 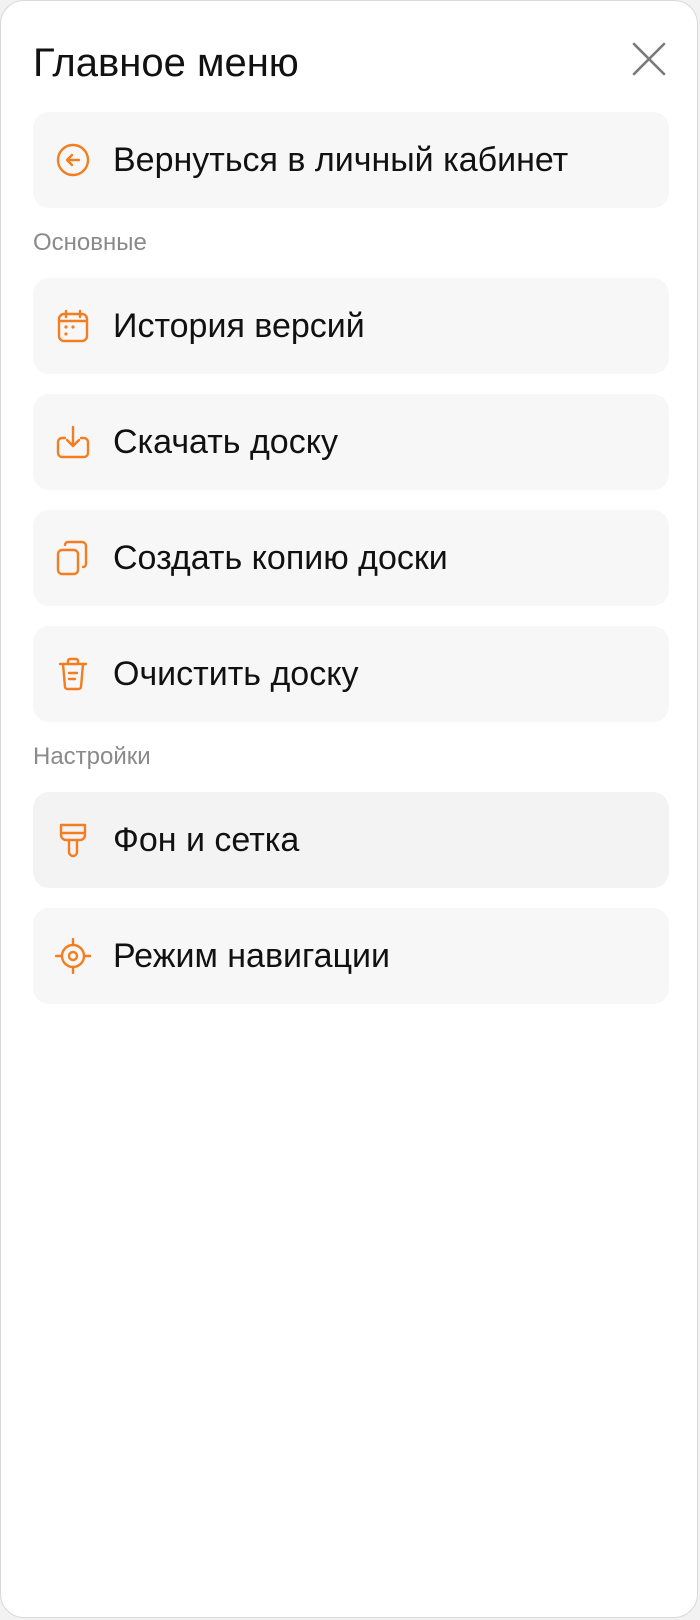 I want to click on back-to-account-item: Вернуться в личный кабинет, so click(x=351, y=160).